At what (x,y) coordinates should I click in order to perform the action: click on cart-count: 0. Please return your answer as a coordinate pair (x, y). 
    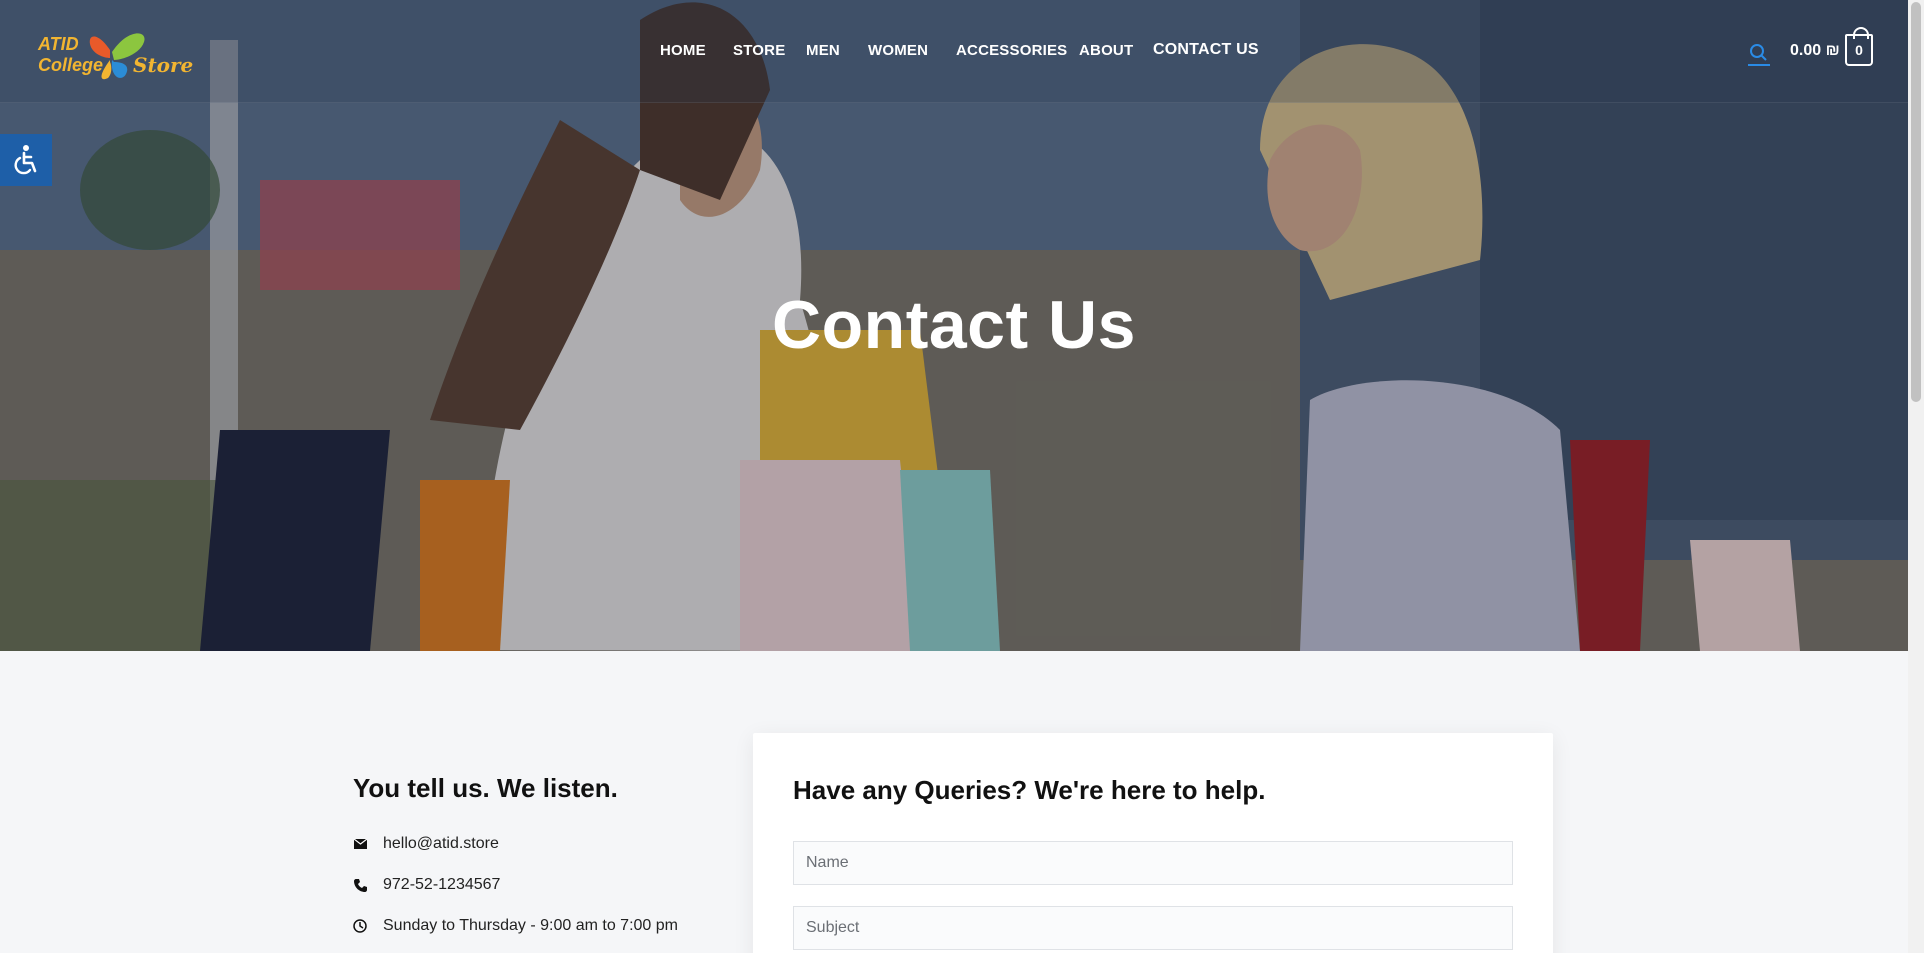
    Looking at the image, I should click on (1859, 50).